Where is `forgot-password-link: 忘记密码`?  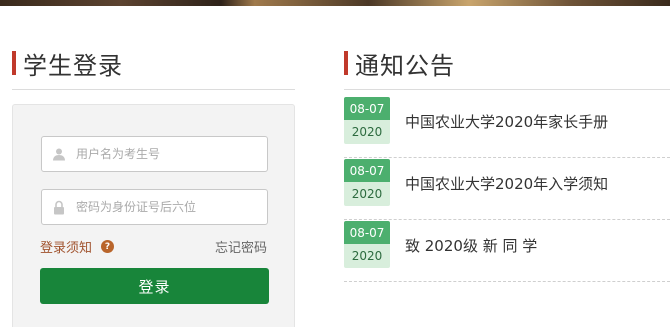
forgot-password-link: 忘记密码 is located at coordinates (241, 246).